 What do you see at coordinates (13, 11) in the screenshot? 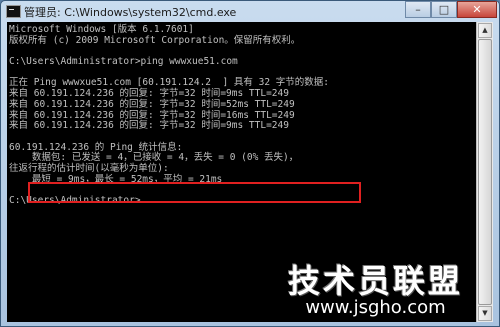
I see `cmd-icon` at bounding box center [13, 11].